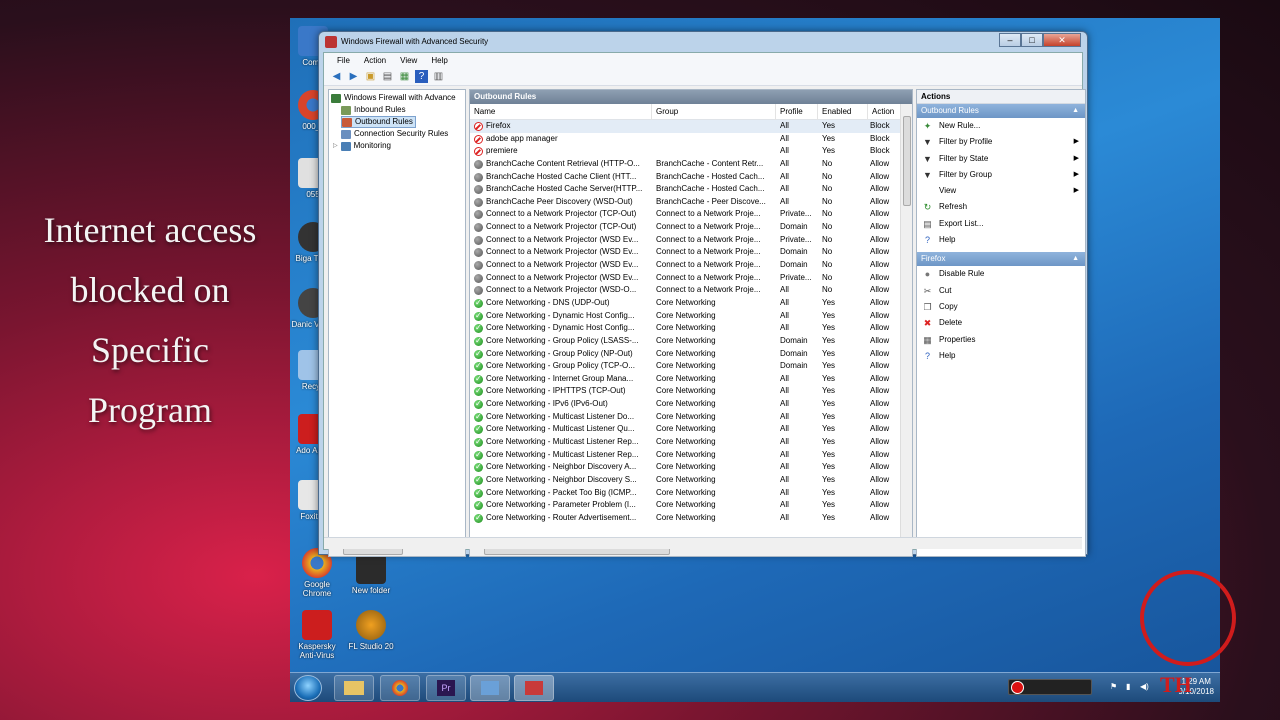 Image resolution: width=1280 pixels, height=720 pixels. What do you see at coordinates (534, 688) in the screenshot?
I see `taskbar-firewall` at bounding box center [534, 688].